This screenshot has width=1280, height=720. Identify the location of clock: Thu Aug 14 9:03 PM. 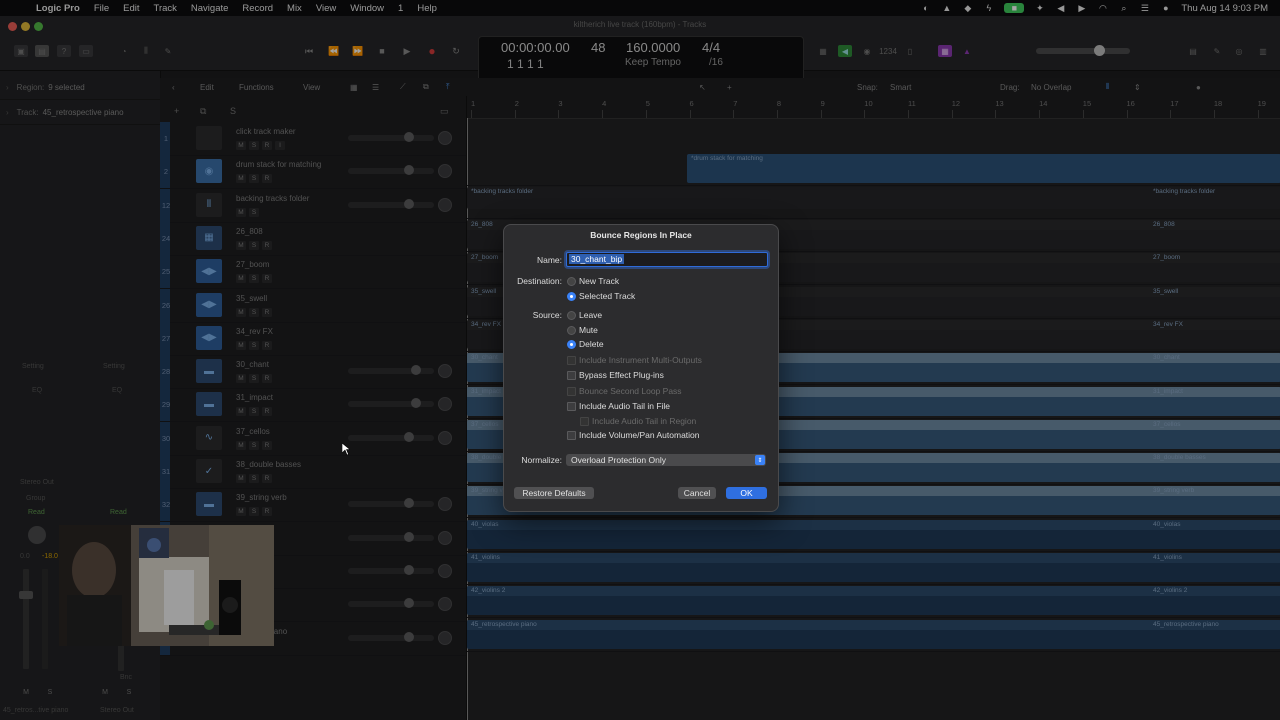
(1224, 8).